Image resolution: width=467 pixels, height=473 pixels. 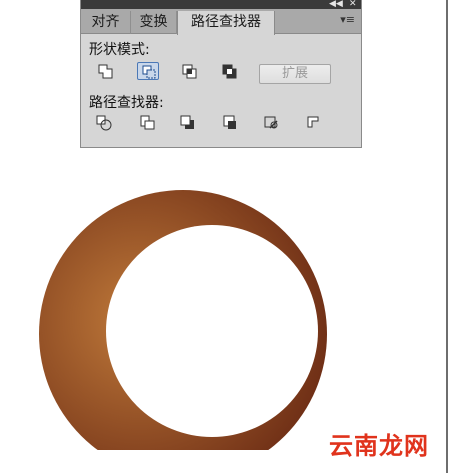 I want to click on minus-back-button, so click(x=314, y=123).